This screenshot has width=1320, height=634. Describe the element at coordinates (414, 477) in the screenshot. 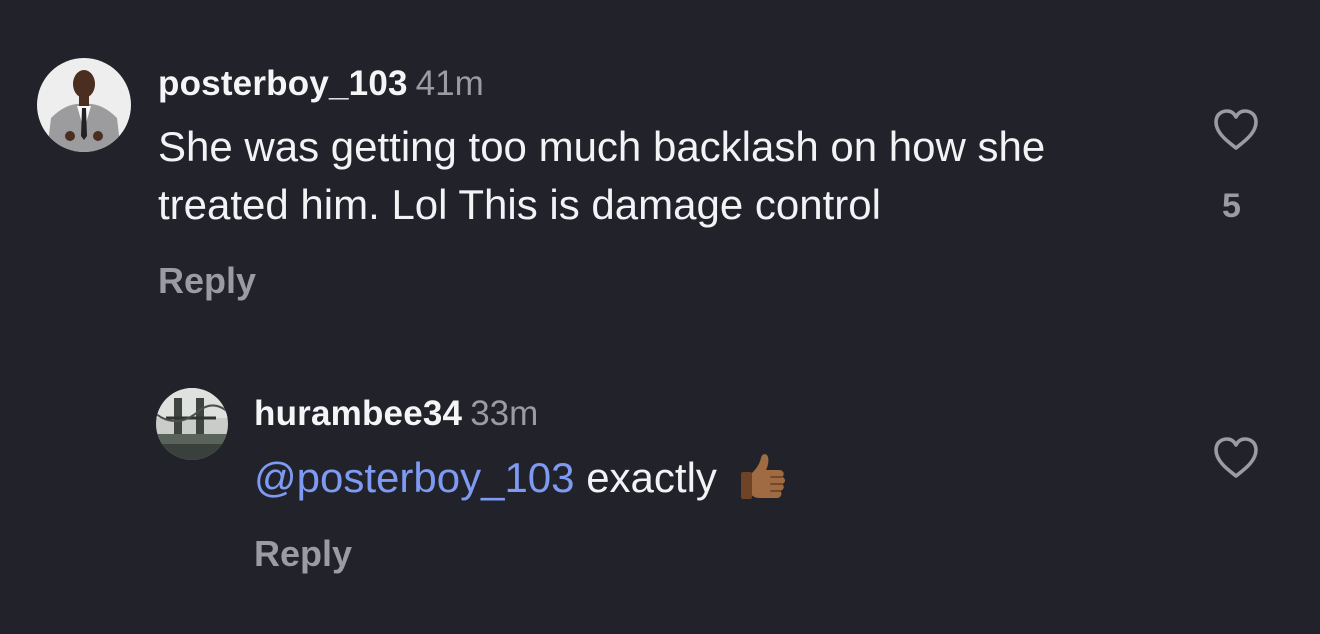

I see `user-mention: @posterboy_103` at that location.